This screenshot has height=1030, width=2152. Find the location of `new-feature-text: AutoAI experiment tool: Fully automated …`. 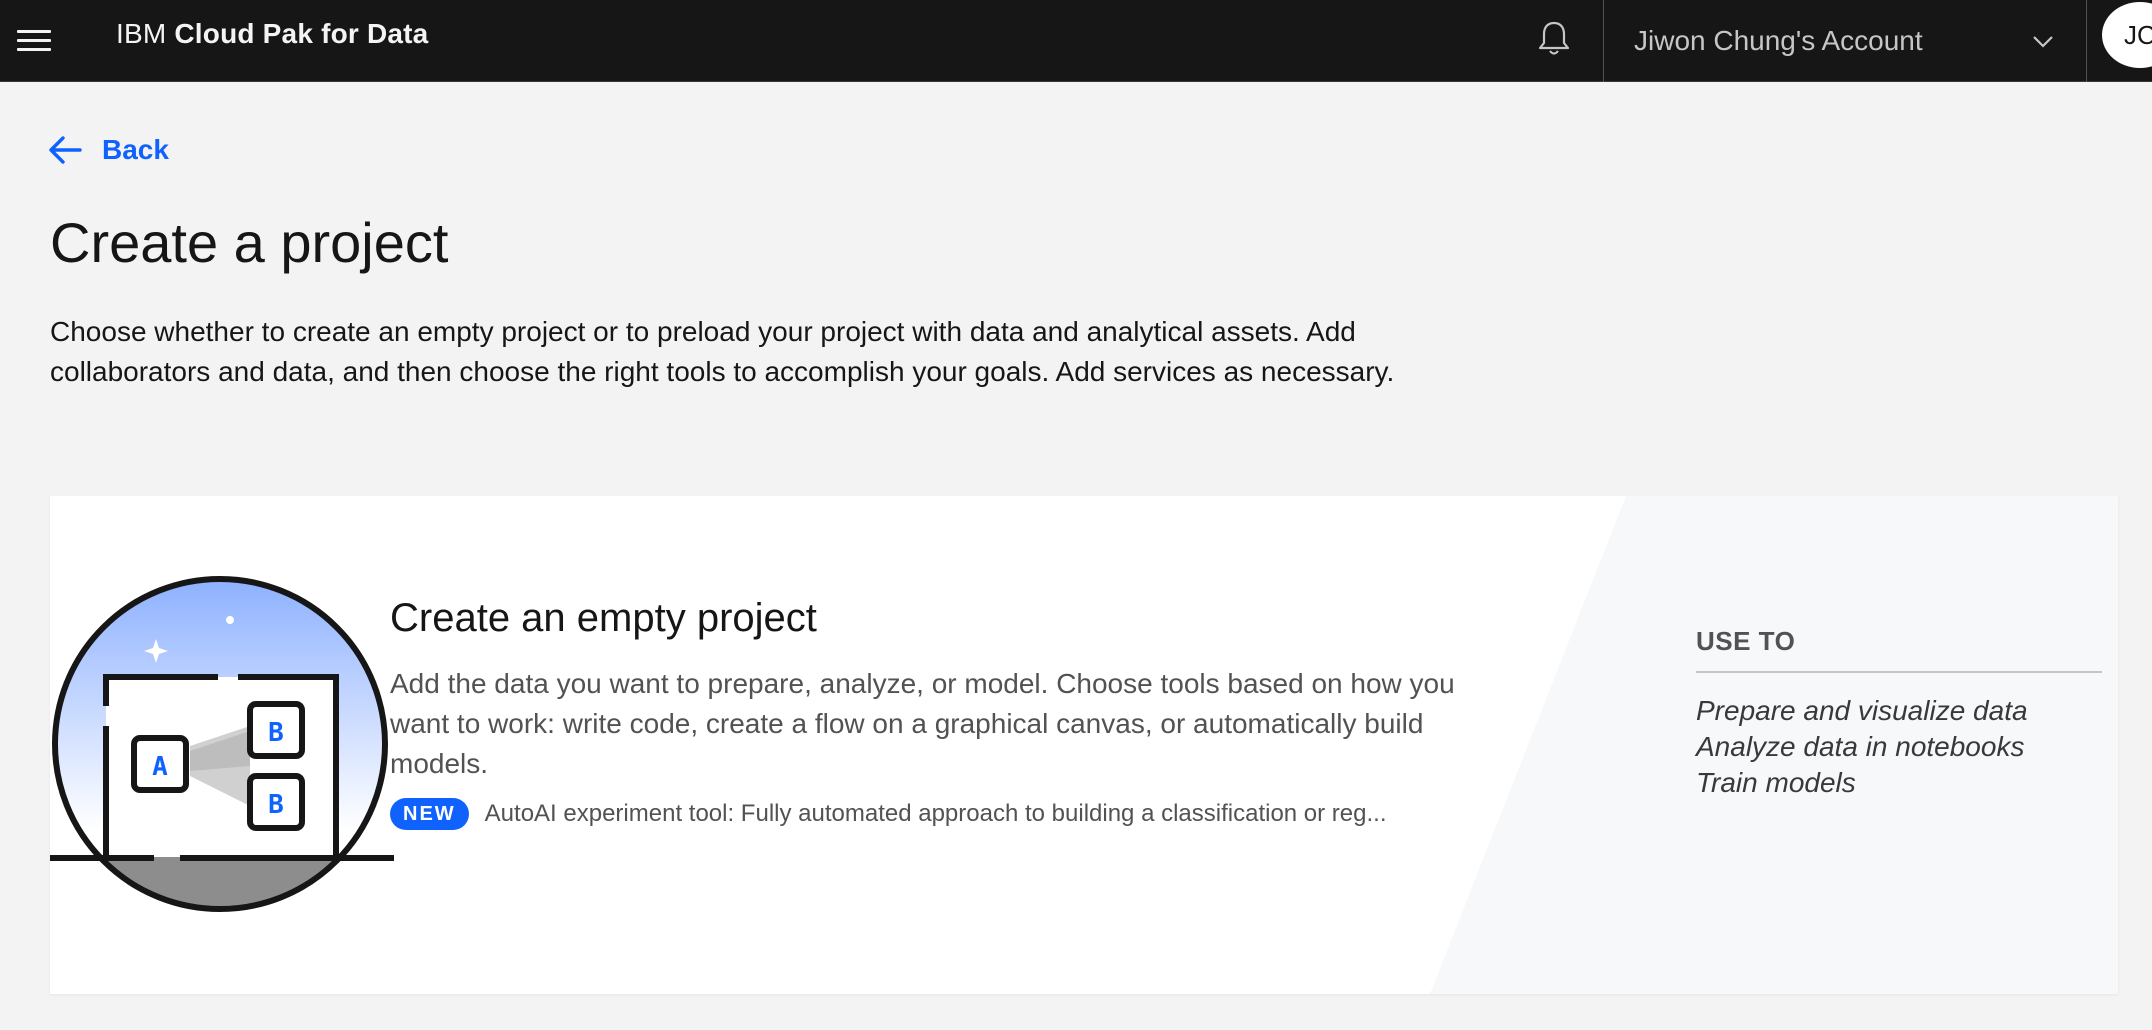

new-feature-text: AutoAI experiment tool: Fully automated … is located at coordinates (935, 813).